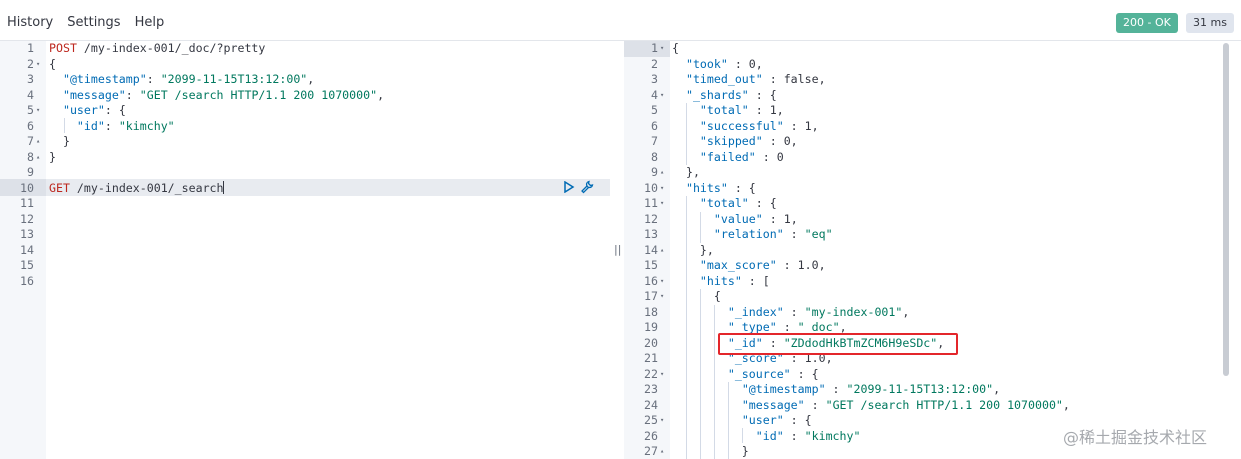 This screenshot has height=459, width=1241. Describe the element at coordinates (654, 48) in the screenshot. I see `line-number: 1` at that location.